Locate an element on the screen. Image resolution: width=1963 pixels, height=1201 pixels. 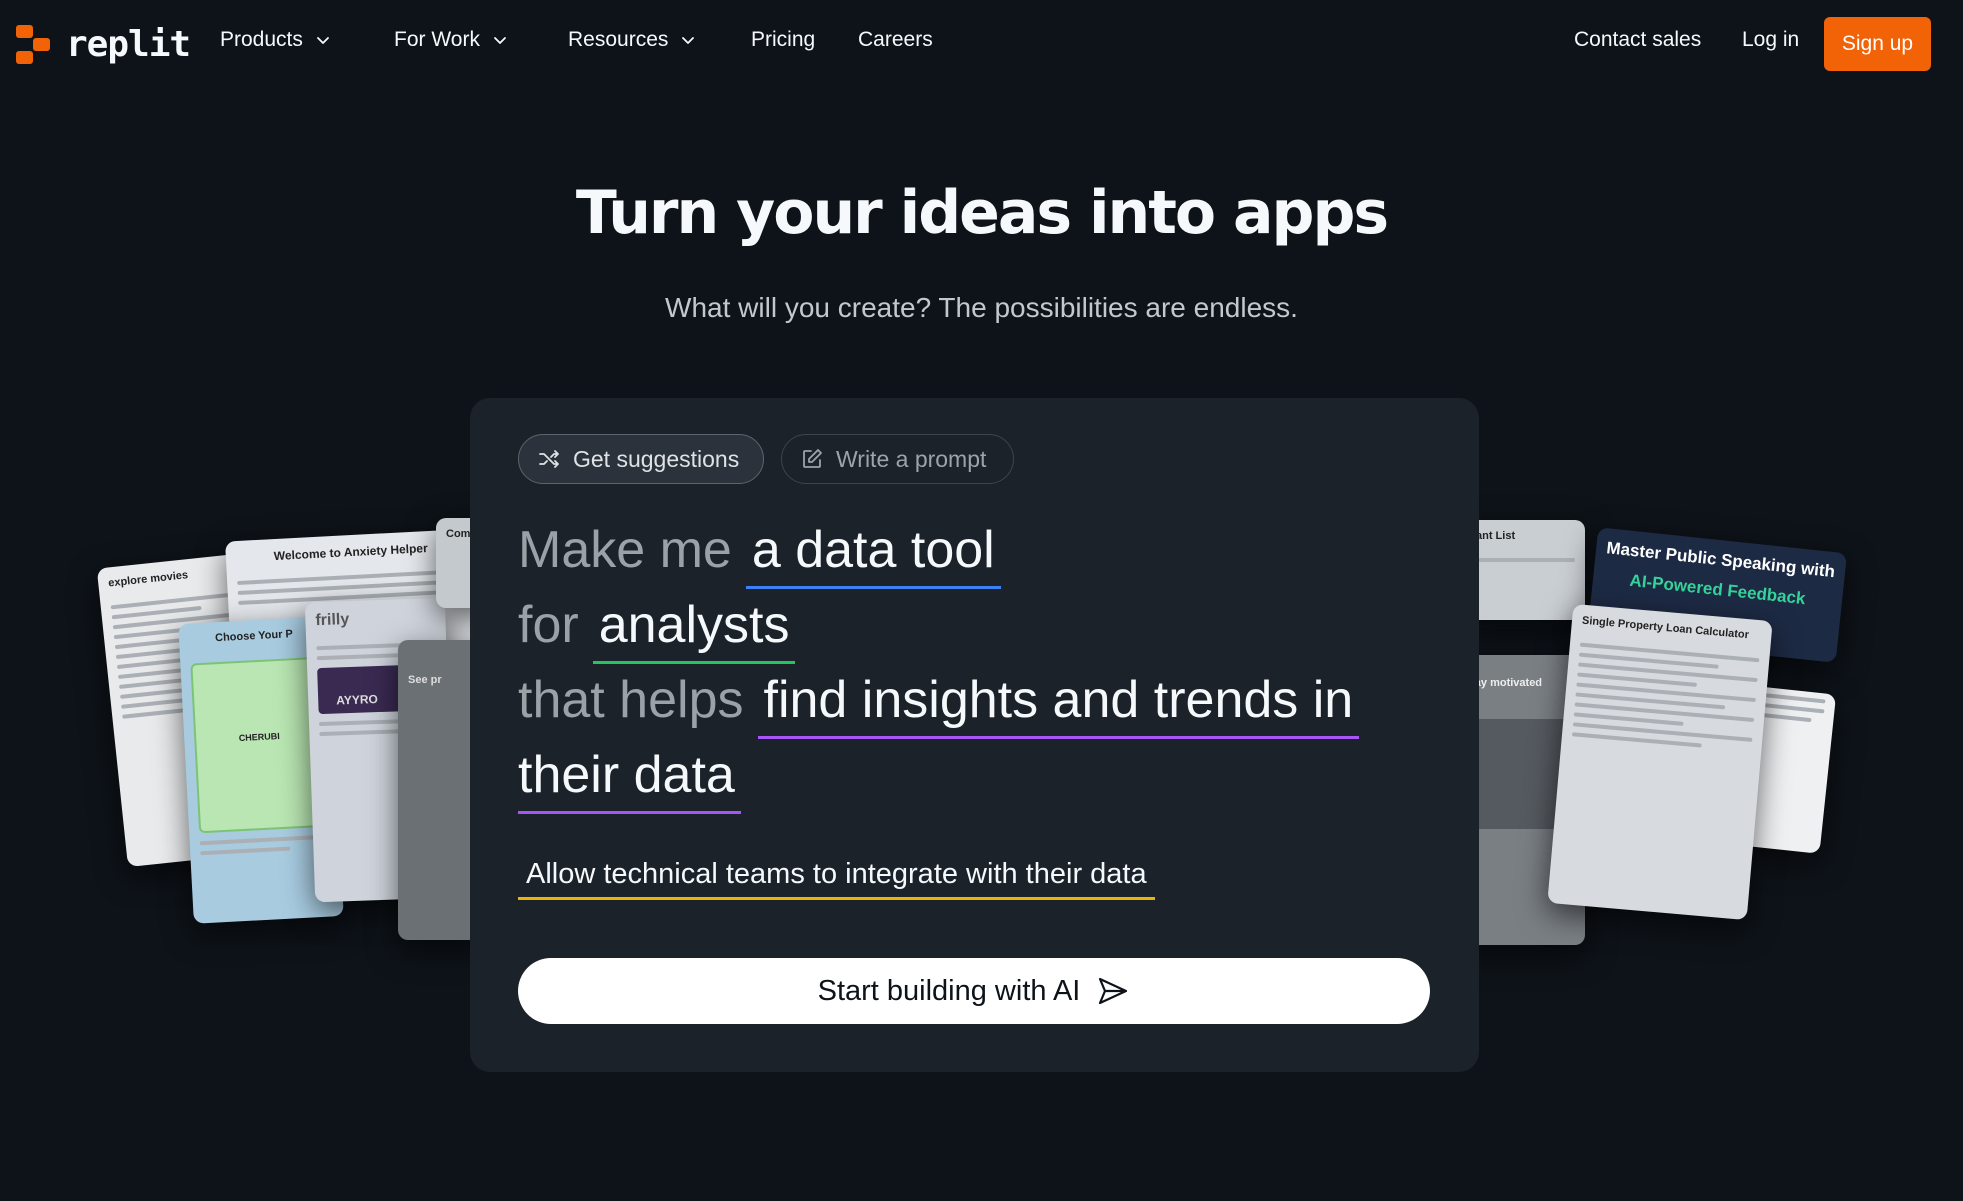
edit-icon is located at coordinates (812, 459).